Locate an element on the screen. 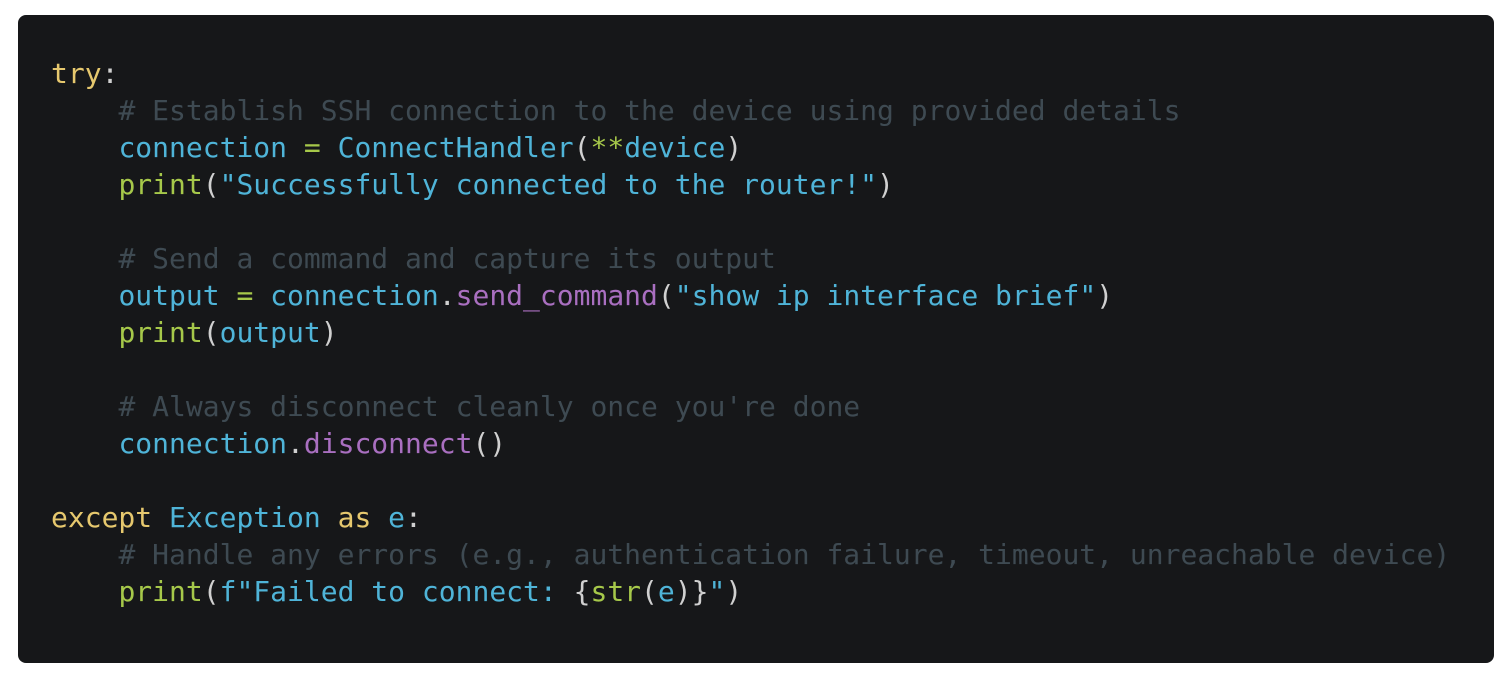 The image size is (1512, 678). code-line: print(output) is located at coordinates (772, 332).